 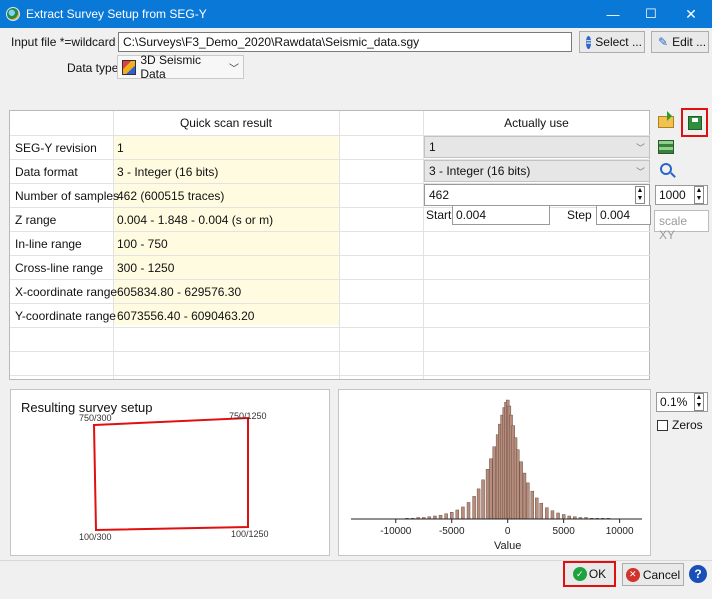 What do you see at coordinates (536, 123) in the screenshot?
I see `header-actually-use: Actually use` at bounding box center [536, 123].